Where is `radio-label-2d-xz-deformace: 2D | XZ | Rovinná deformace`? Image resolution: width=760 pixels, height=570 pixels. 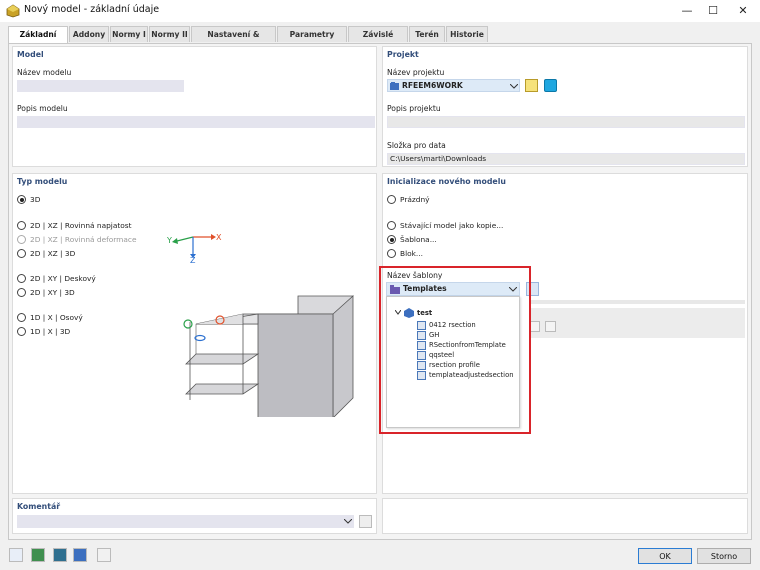
radio-label-2d-xz-deformace: 2D | XZ | Rovinná deformace is located at coordinates (83, 239).